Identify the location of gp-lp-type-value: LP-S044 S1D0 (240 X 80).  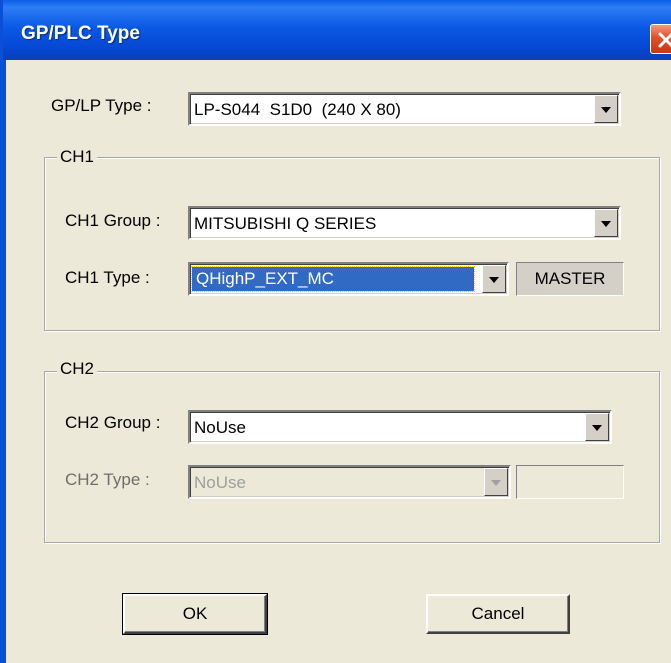
(297, 109).